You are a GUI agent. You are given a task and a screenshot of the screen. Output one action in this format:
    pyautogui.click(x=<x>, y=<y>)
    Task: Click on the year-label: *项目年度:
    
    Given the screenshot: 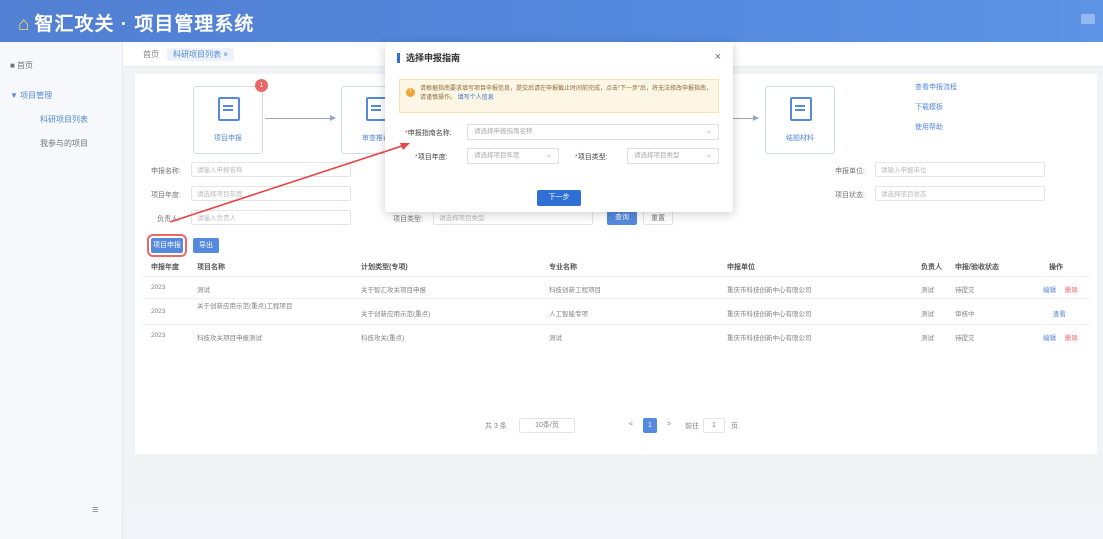 What is the action you would take?
    pyautogui.click(x=431, y=157)
    